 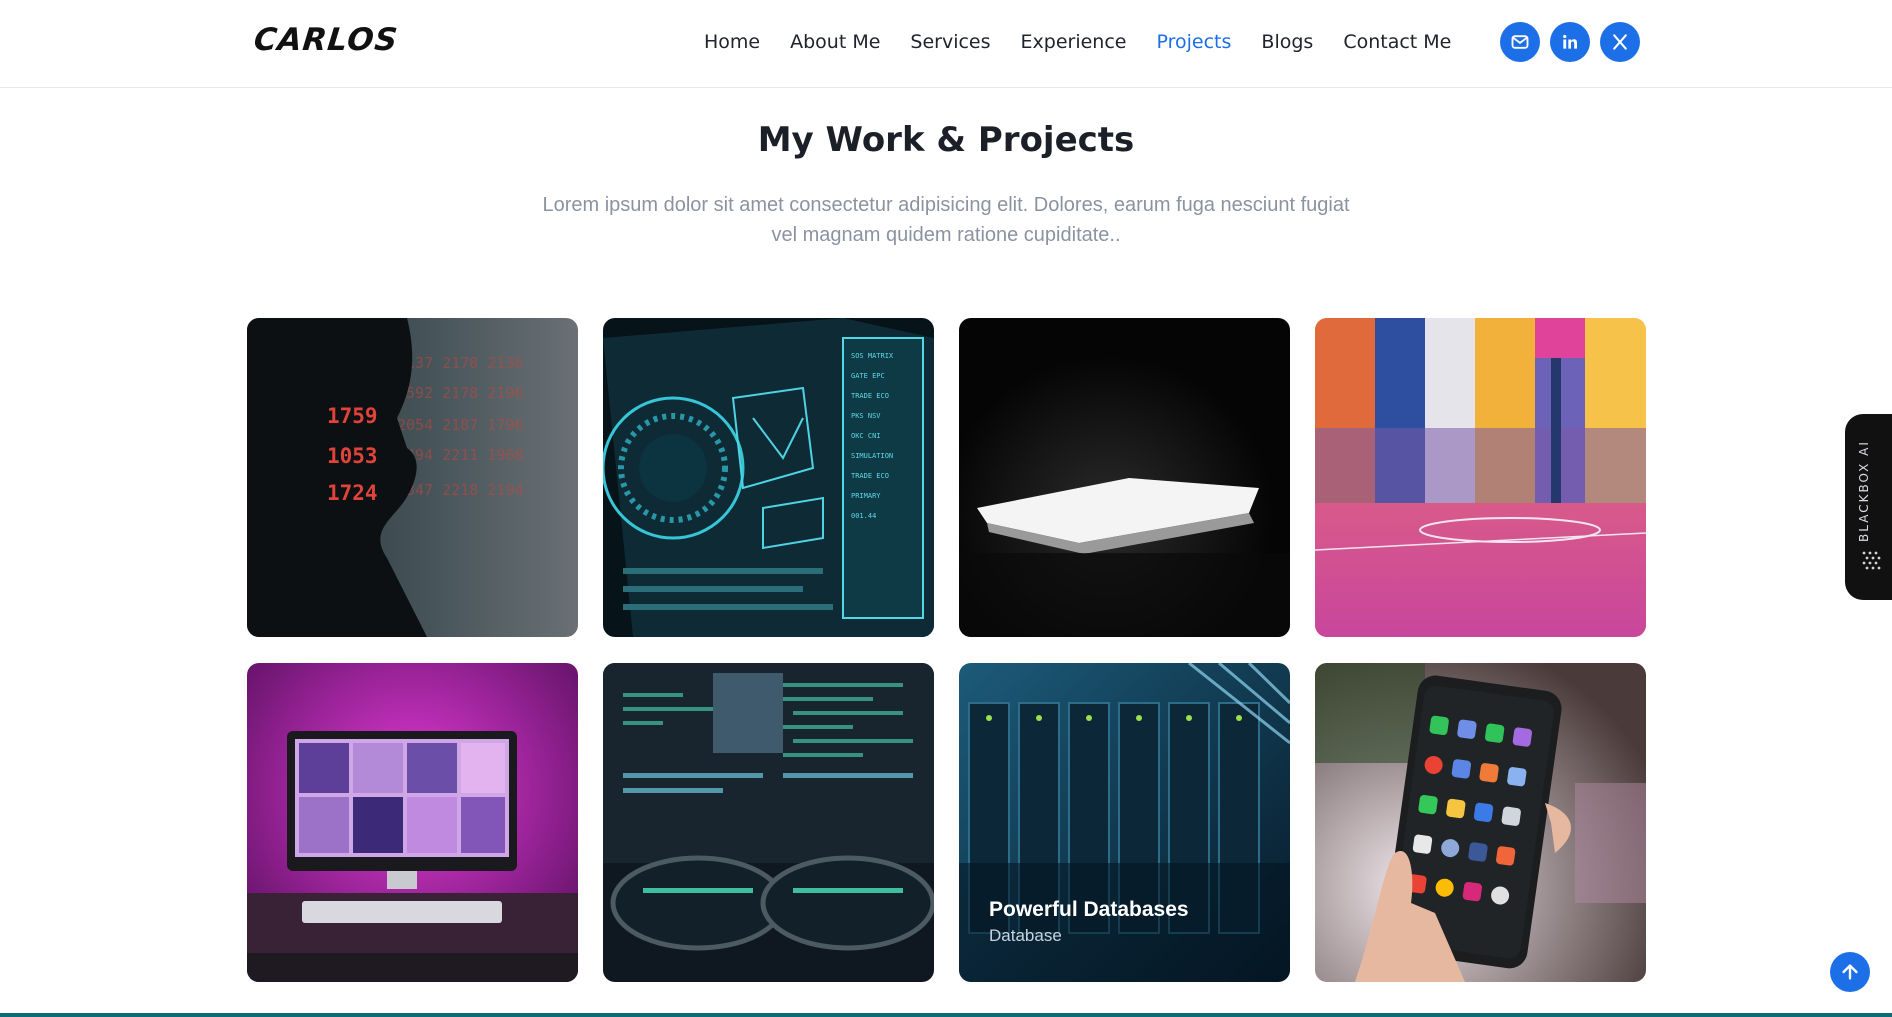 What do you see at coordinates (460, 393) in the screenshot?
I see `svg-text: 1592 2178 2196` at bounding box center [460, 393].